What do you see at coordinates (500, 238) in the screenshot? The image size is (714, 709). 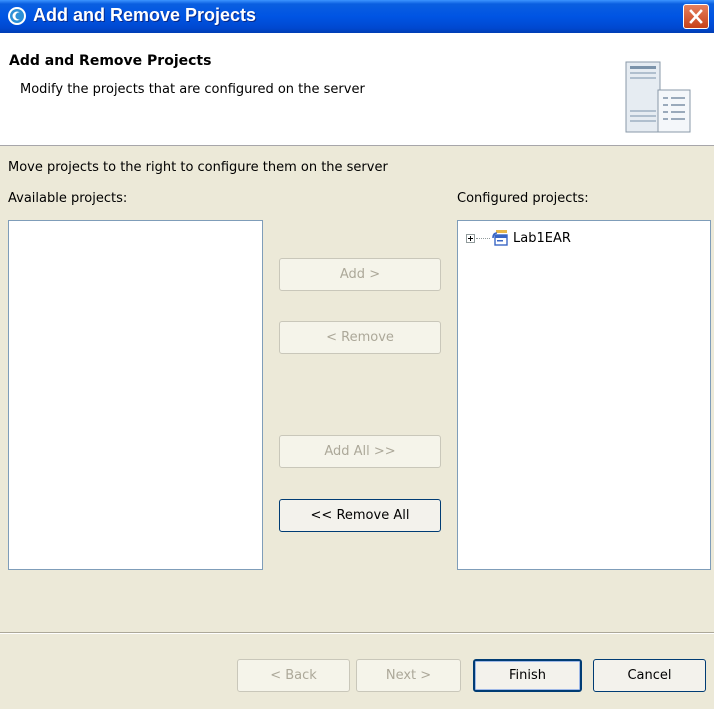 I see `ear-project-icon` at bounding box center [500, 238].